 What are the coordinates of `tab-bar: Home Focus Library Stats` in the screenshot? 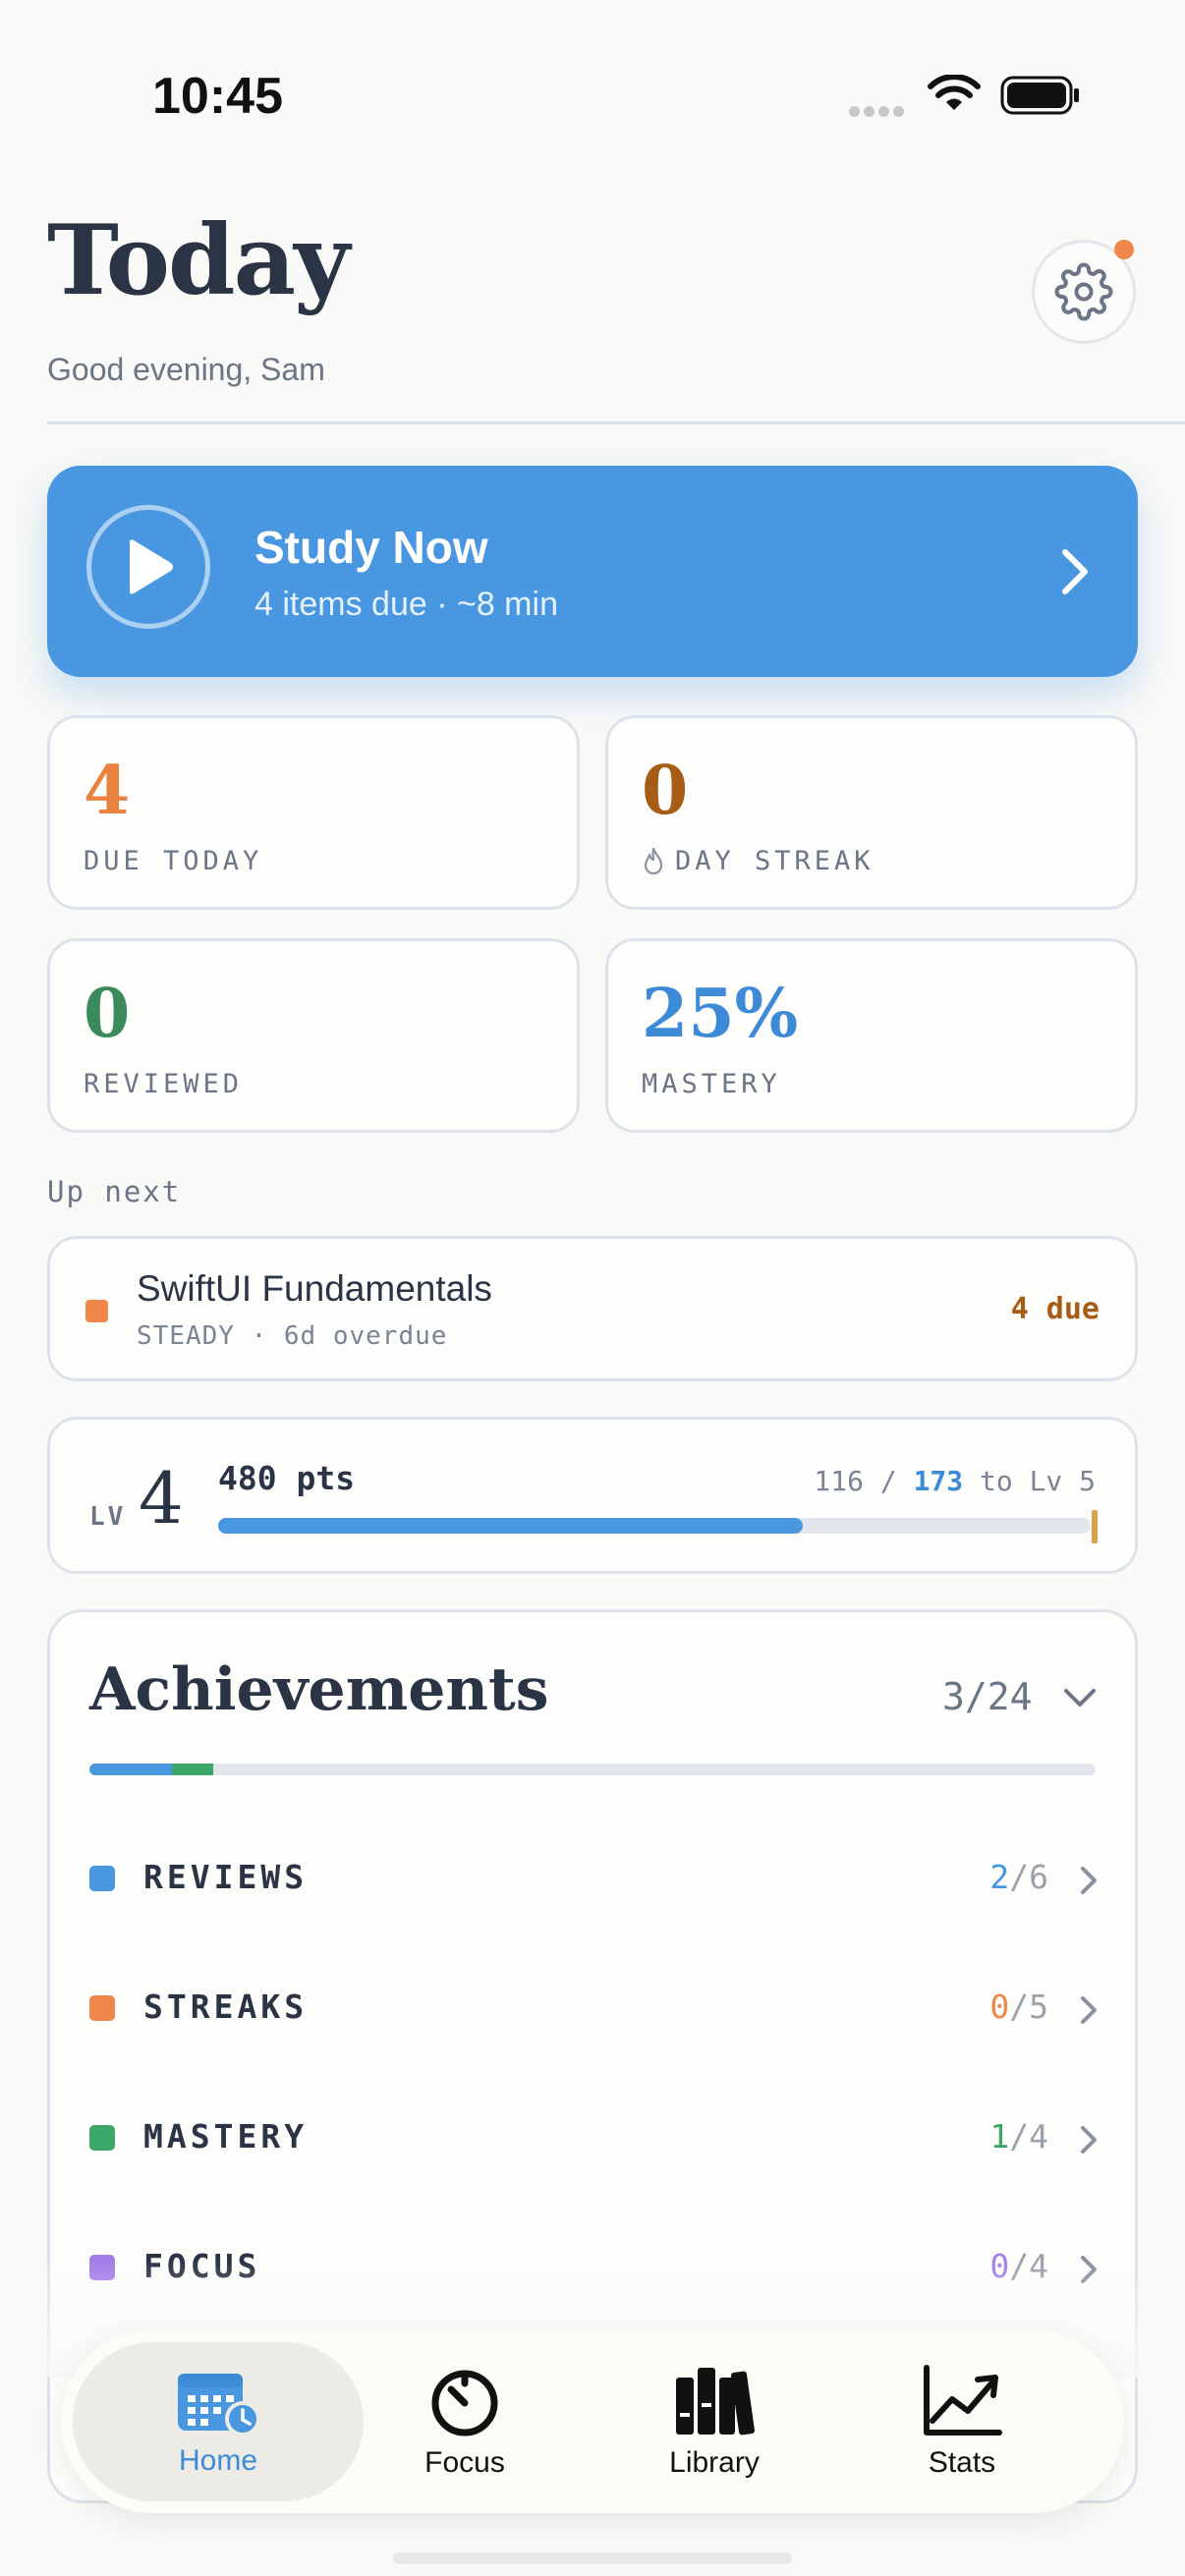 It's located at (592, 2421).